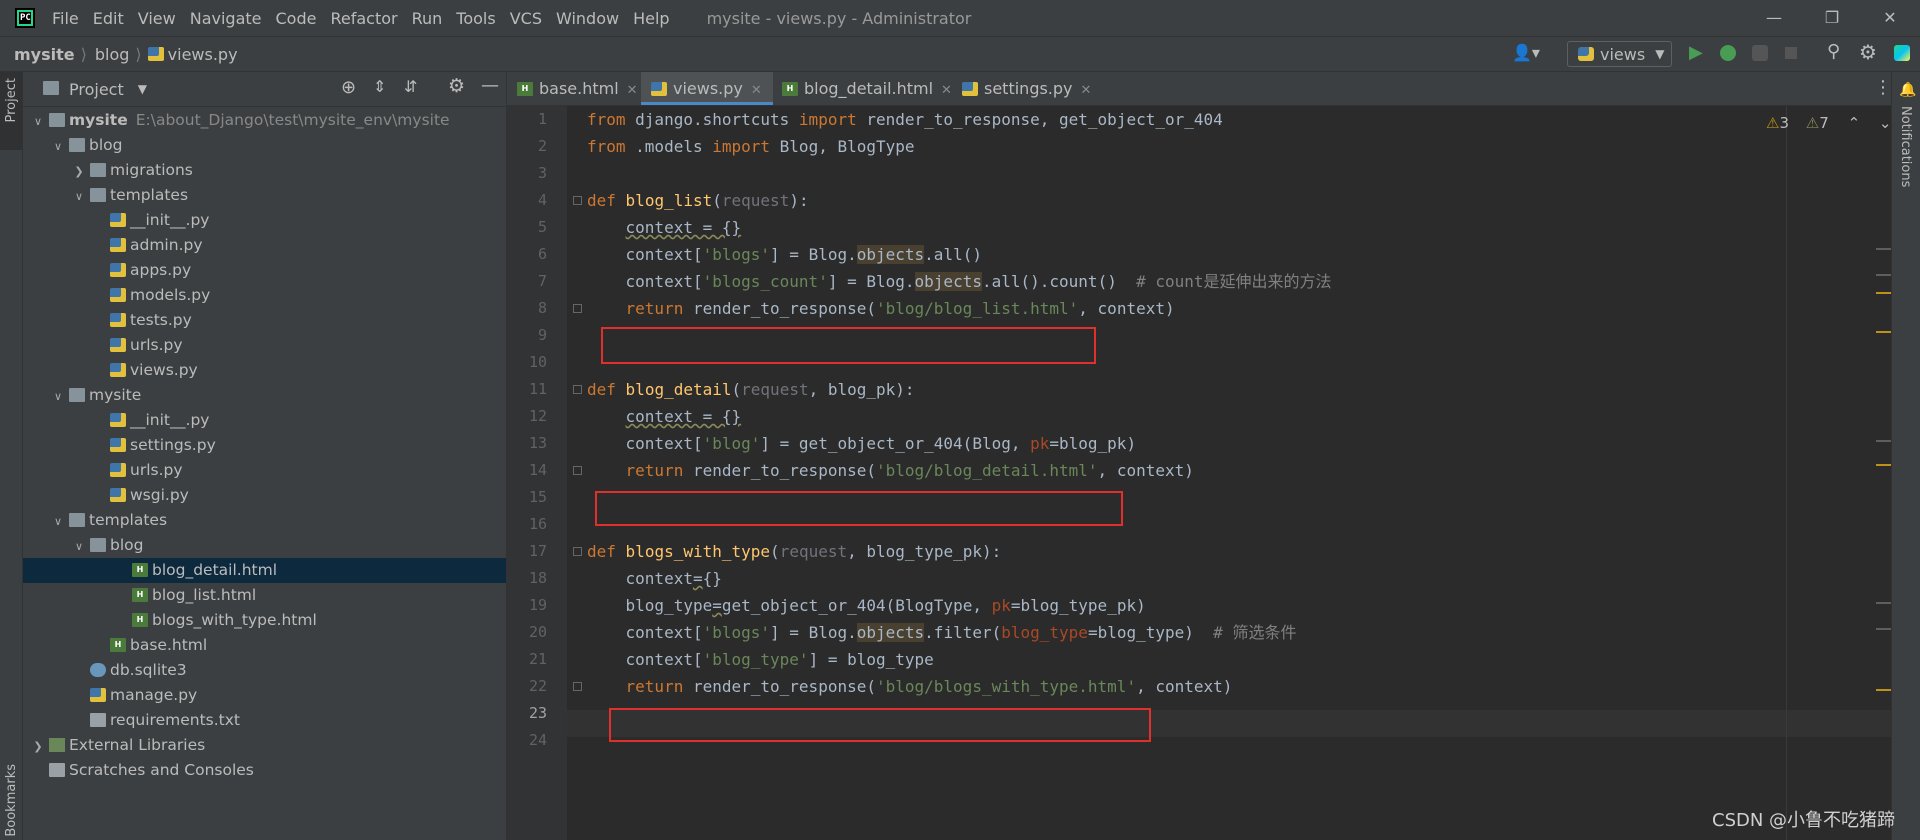 This screenshot has width=1920, height=840. I want to click on menu-vcs: VCS, so click(526, 18).